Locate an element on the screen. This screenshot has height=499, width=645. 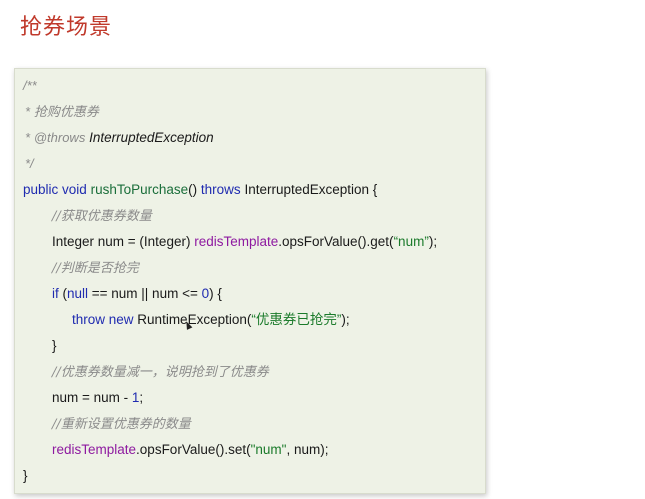
code-line-method-close: } is located at coordinates (250, 476).